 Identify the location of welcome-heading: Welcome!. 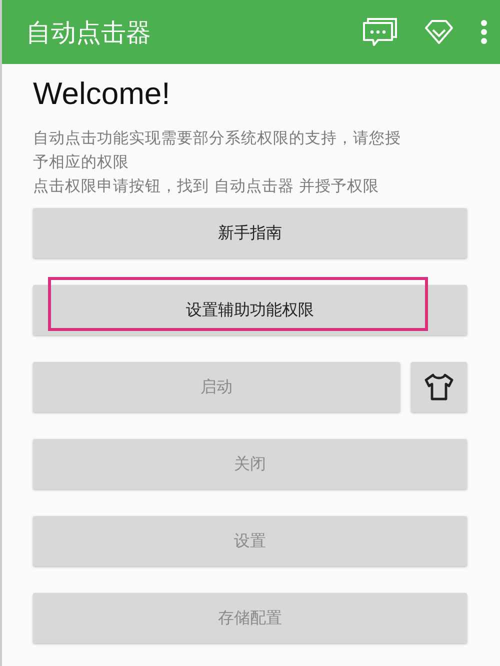
(102, 94).